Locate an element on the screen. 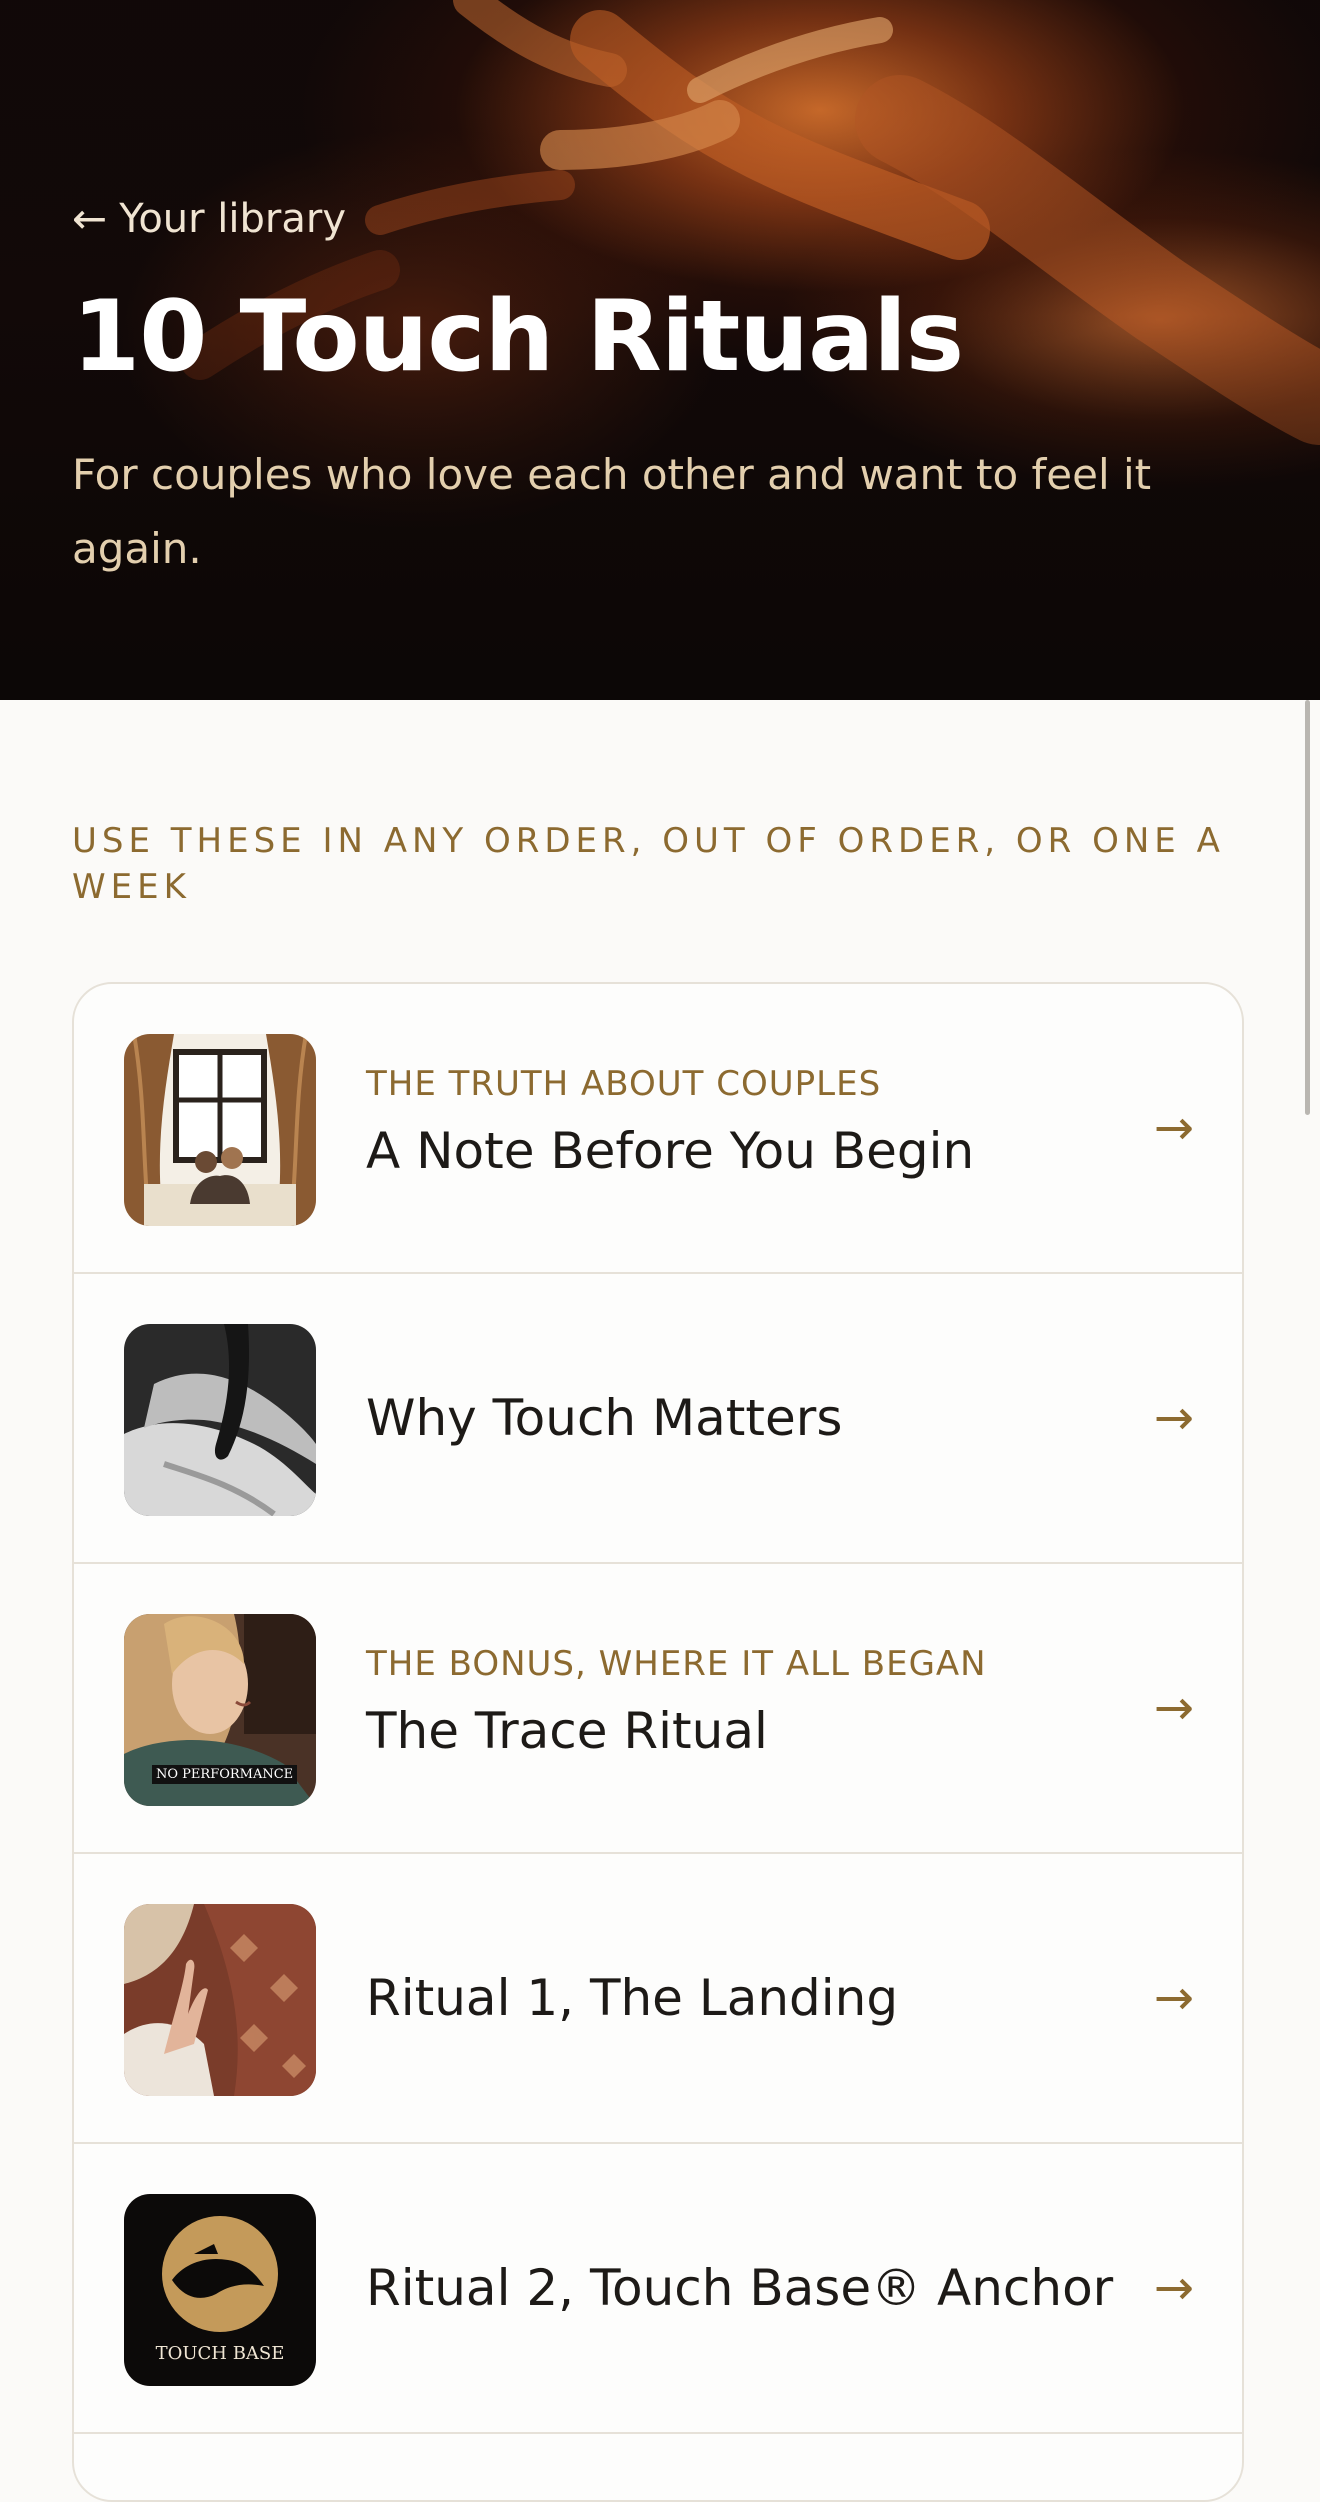 This screenshot has width=1320, height=2502. thumb-caption: TOUCH BASE is located at coordinates (220, 2353).